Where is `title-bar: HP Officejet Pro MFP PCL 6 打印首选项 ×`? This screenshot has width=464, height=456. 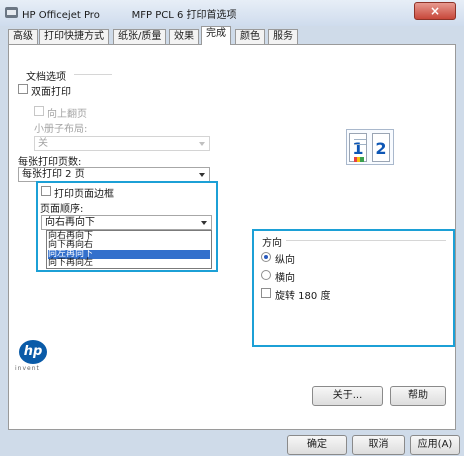 title-bar: HP Officejet Pro MFP PCL 6 打印首选项 × is located at coordinates (232, 13).